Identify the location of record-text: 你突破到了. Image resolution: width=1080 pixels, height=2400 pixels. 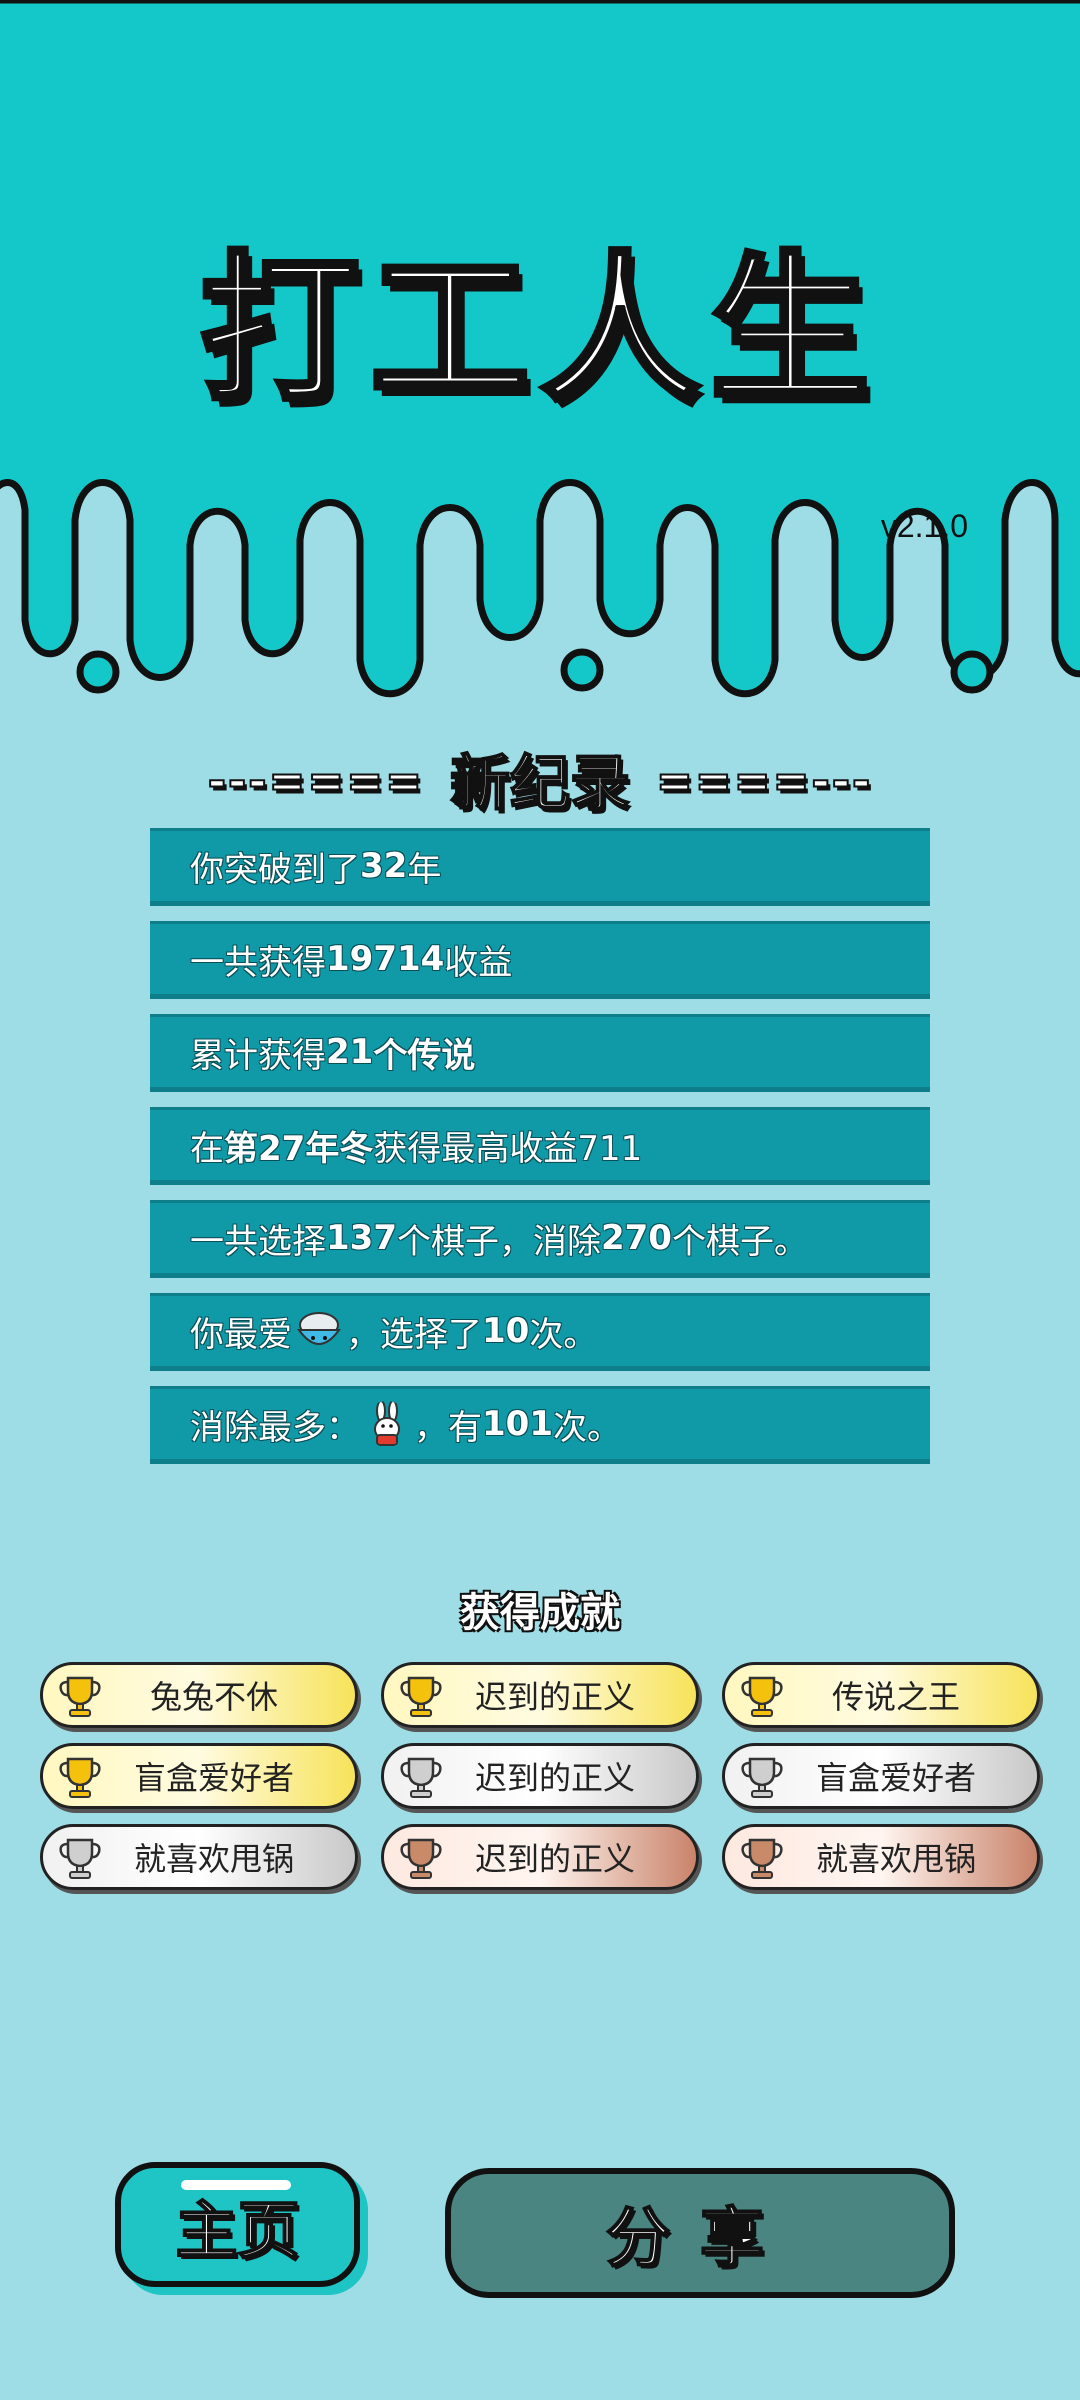
(275, 869).